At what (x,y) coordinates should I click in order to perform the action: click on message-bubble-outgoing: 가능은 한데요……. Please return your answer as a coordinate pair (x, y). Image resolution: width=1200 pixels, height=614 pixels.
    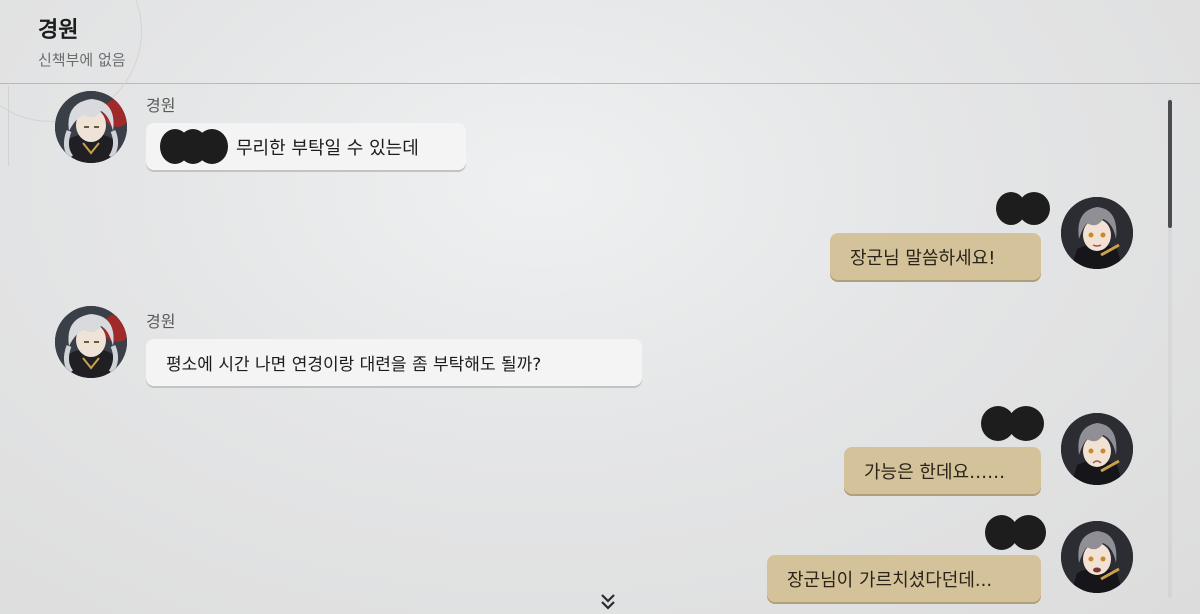
    Looking at the image, I should click on (942, 470).